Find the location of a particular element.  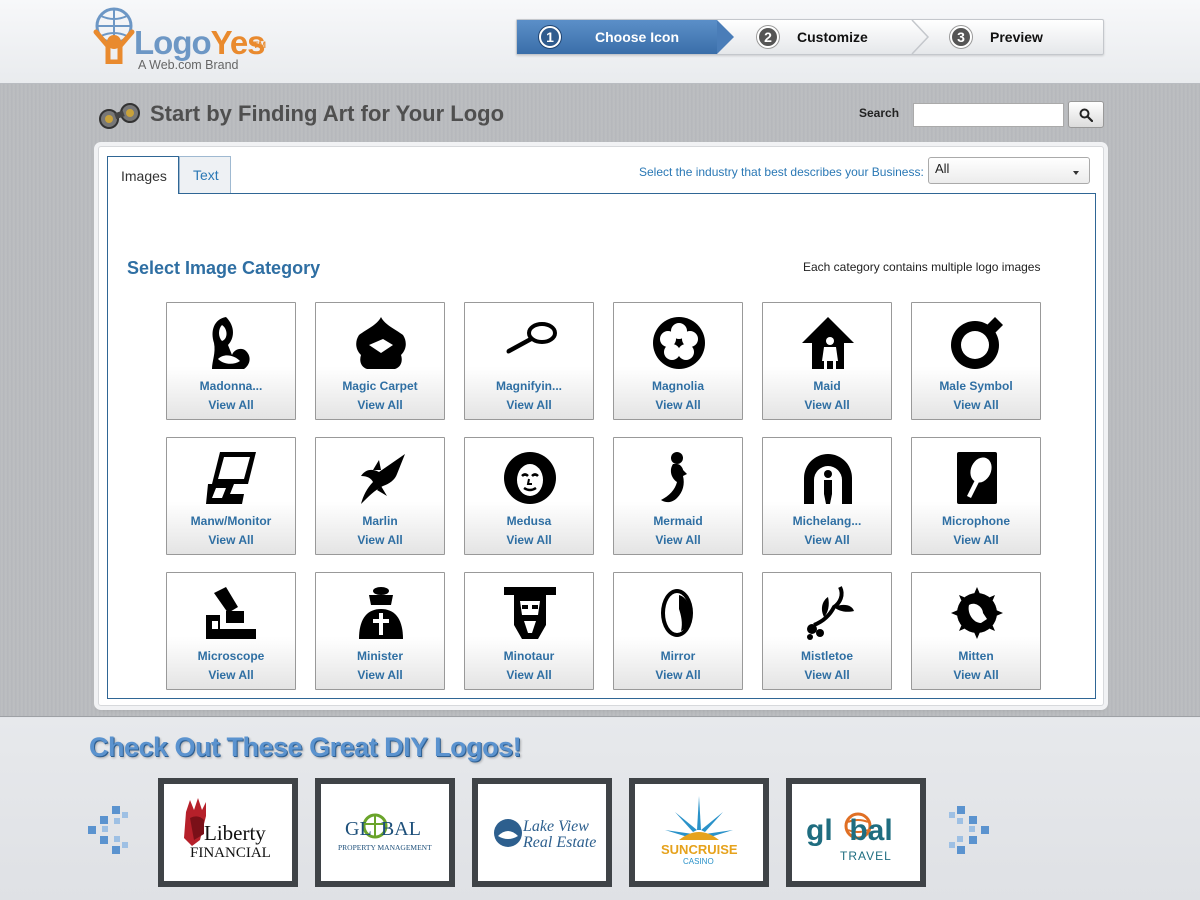

category-card: Mitten View All is located at coordinates (976, 631).